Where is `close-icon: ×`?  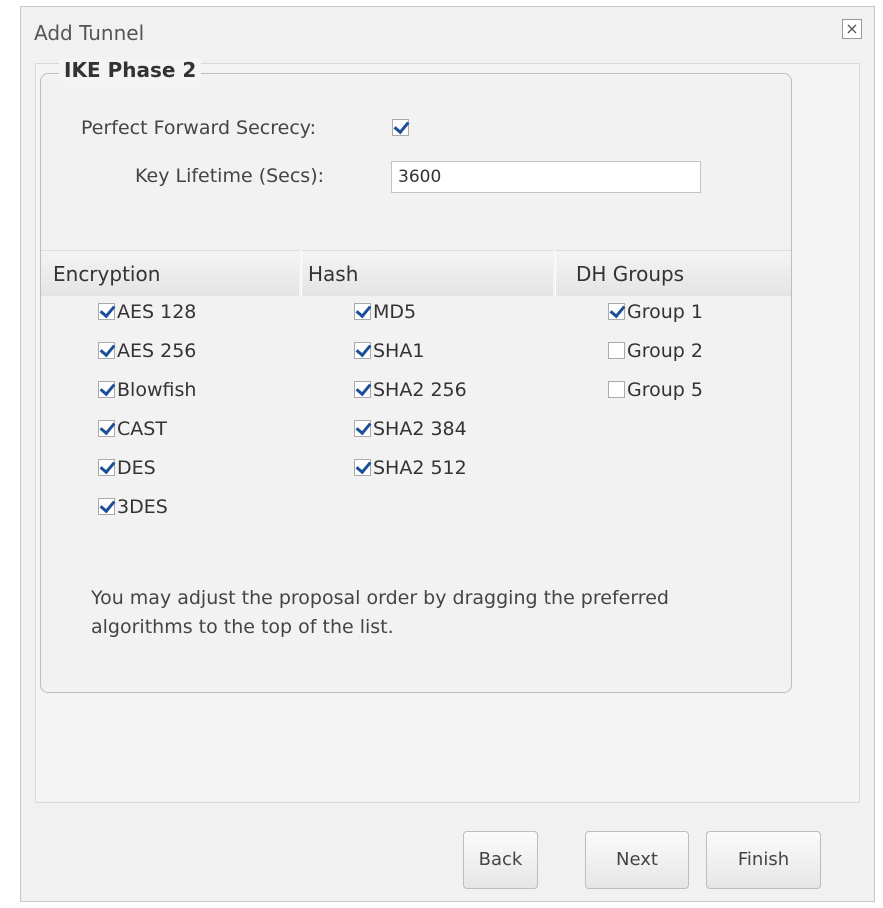 close-icon: × is located at coordinates (852, 29).